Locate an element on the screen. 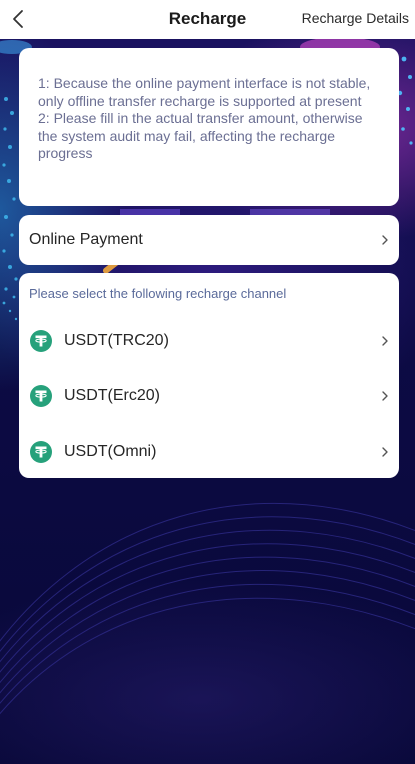 The image size is (415, 764). channel-item-usdt-erc20: USDT(Erc20) is located at coordinates (209, 396).